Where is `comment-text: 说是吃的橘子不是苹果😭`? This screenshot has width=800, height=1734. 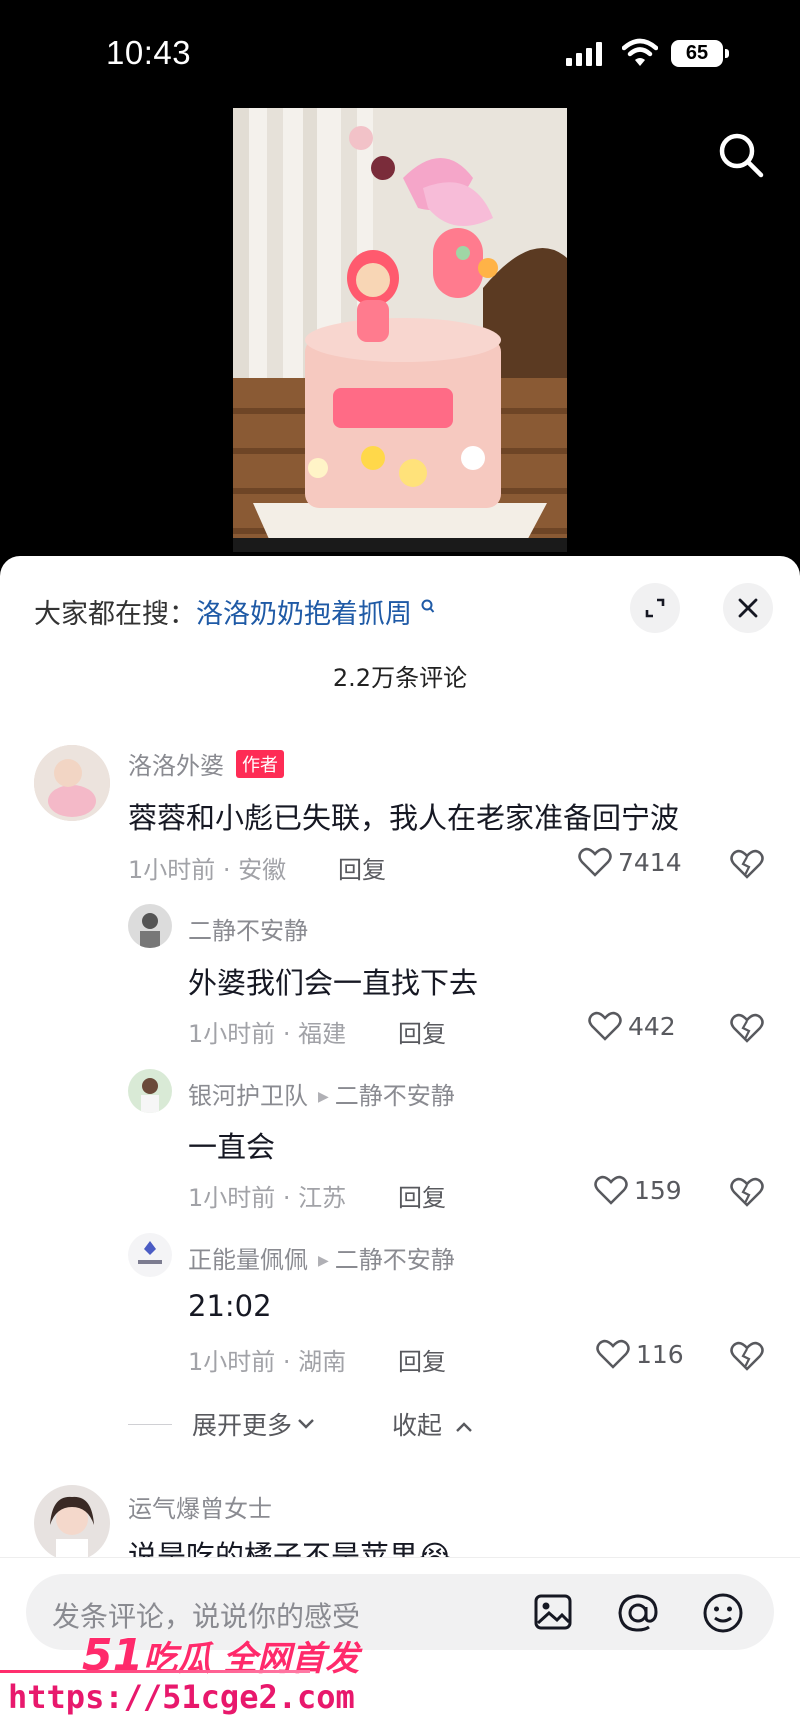
comment-text: 说是吃的橘子不是苹果😭 is located at coordinates (290, 1548).